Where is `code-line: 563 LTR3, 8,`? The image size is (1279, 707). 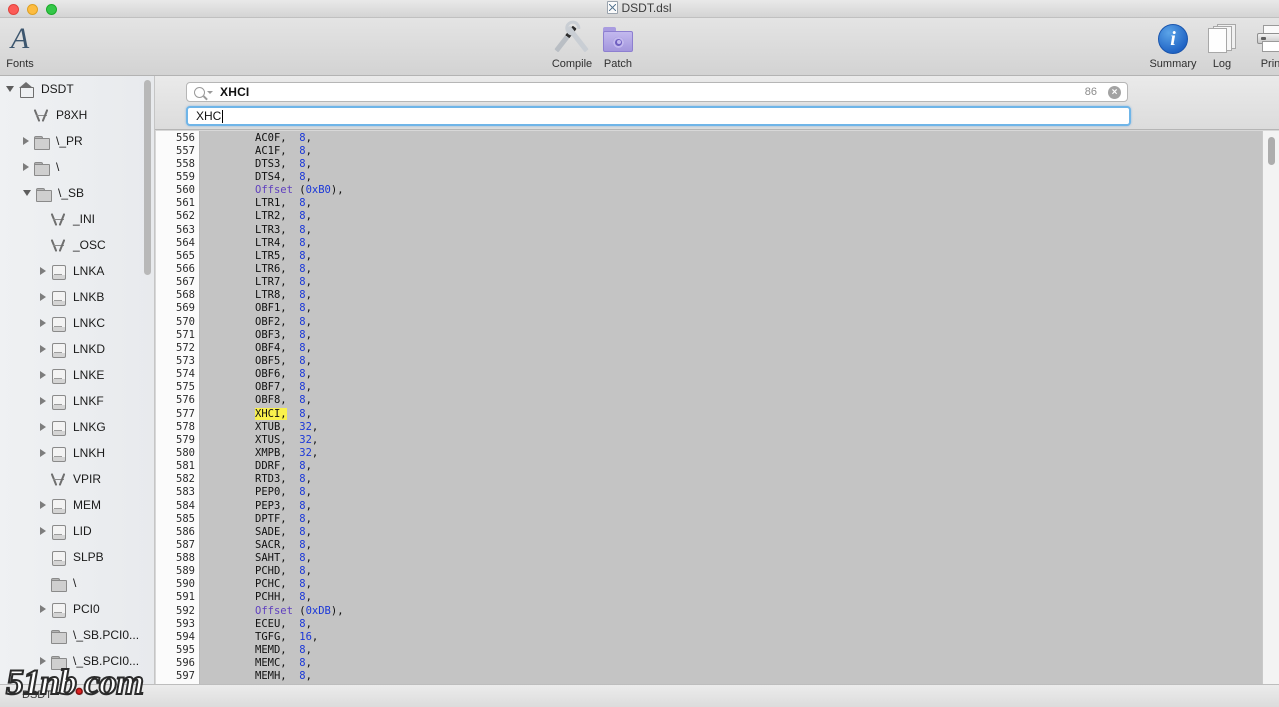 code-line: 563 LTR3, 8, is located at coordinates (717, 229).